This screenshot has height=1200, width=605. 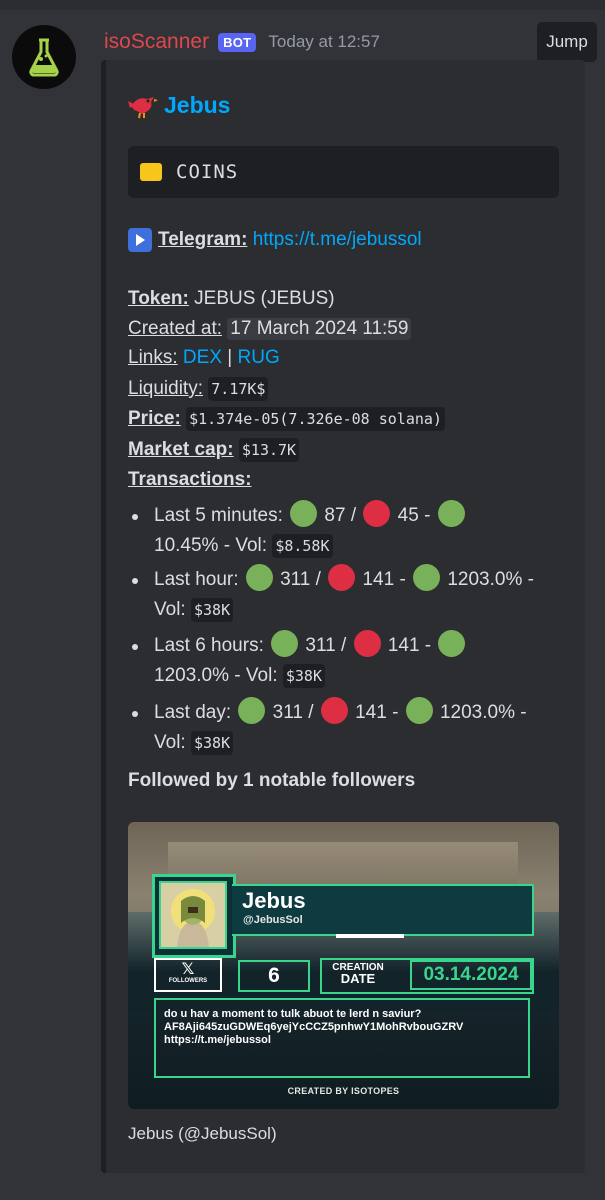 What do you see at coordinates (302, 5) in the screenshot?
I see `top-bar` at bounding box center [302, 5].